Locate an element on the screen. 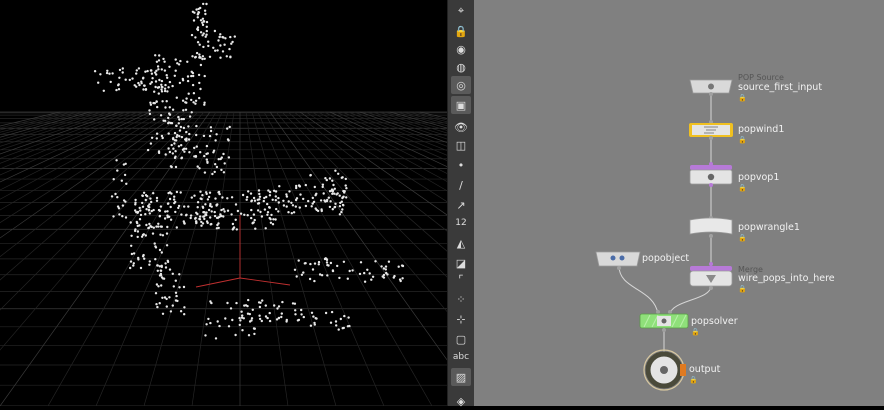 The width and height of the screenshot is (884, 410). viewport-toolbar: ⌖ 🔒 ◉ ◍ ◎ ▣ 👁 ◫ • / ↗ 12 ◭ ◪ ⌜ ⁘ ⊹ ▢ abc ▨ ◈ is located at coordinates (461, 204).